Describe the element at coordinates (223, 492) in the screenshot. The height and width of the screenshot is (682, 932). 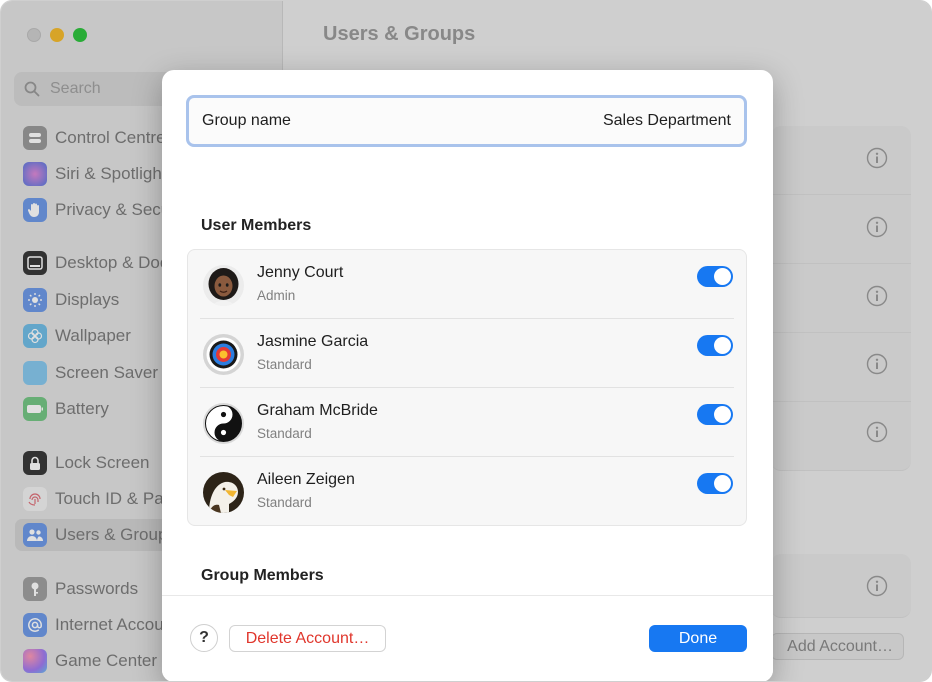
I see `eagle-avatar` at that location.